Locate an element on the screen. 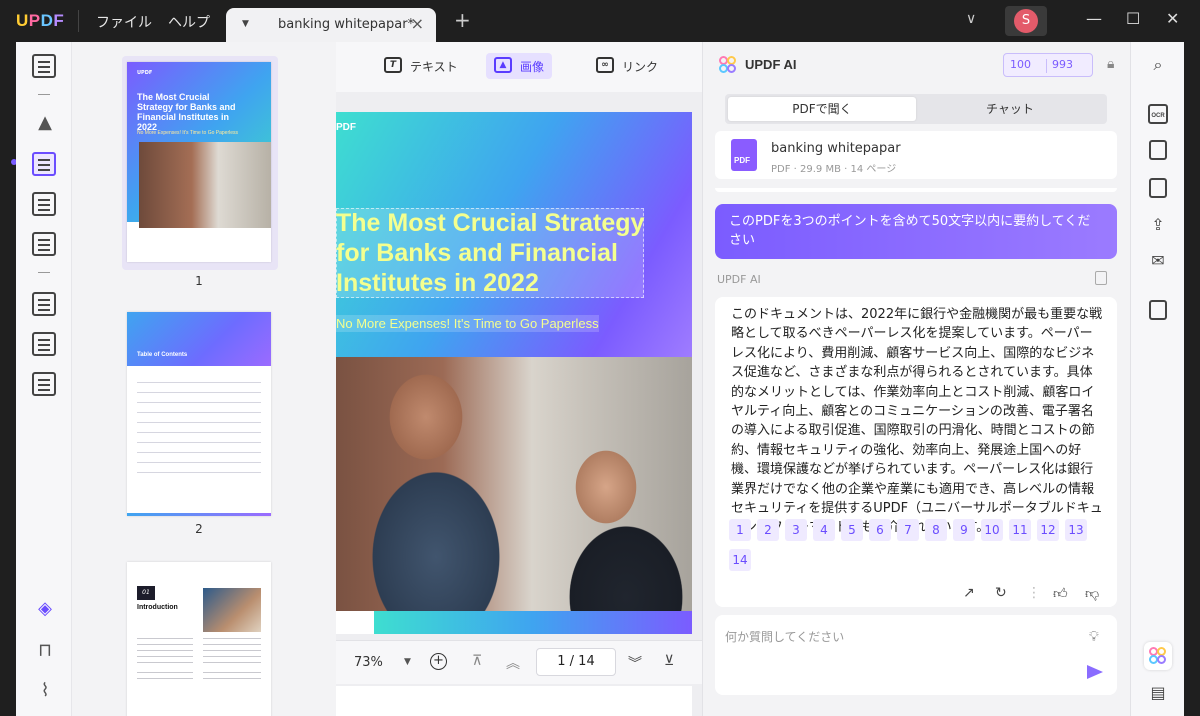  page-ref-chip: 14 is located at coordinates (740, 560).